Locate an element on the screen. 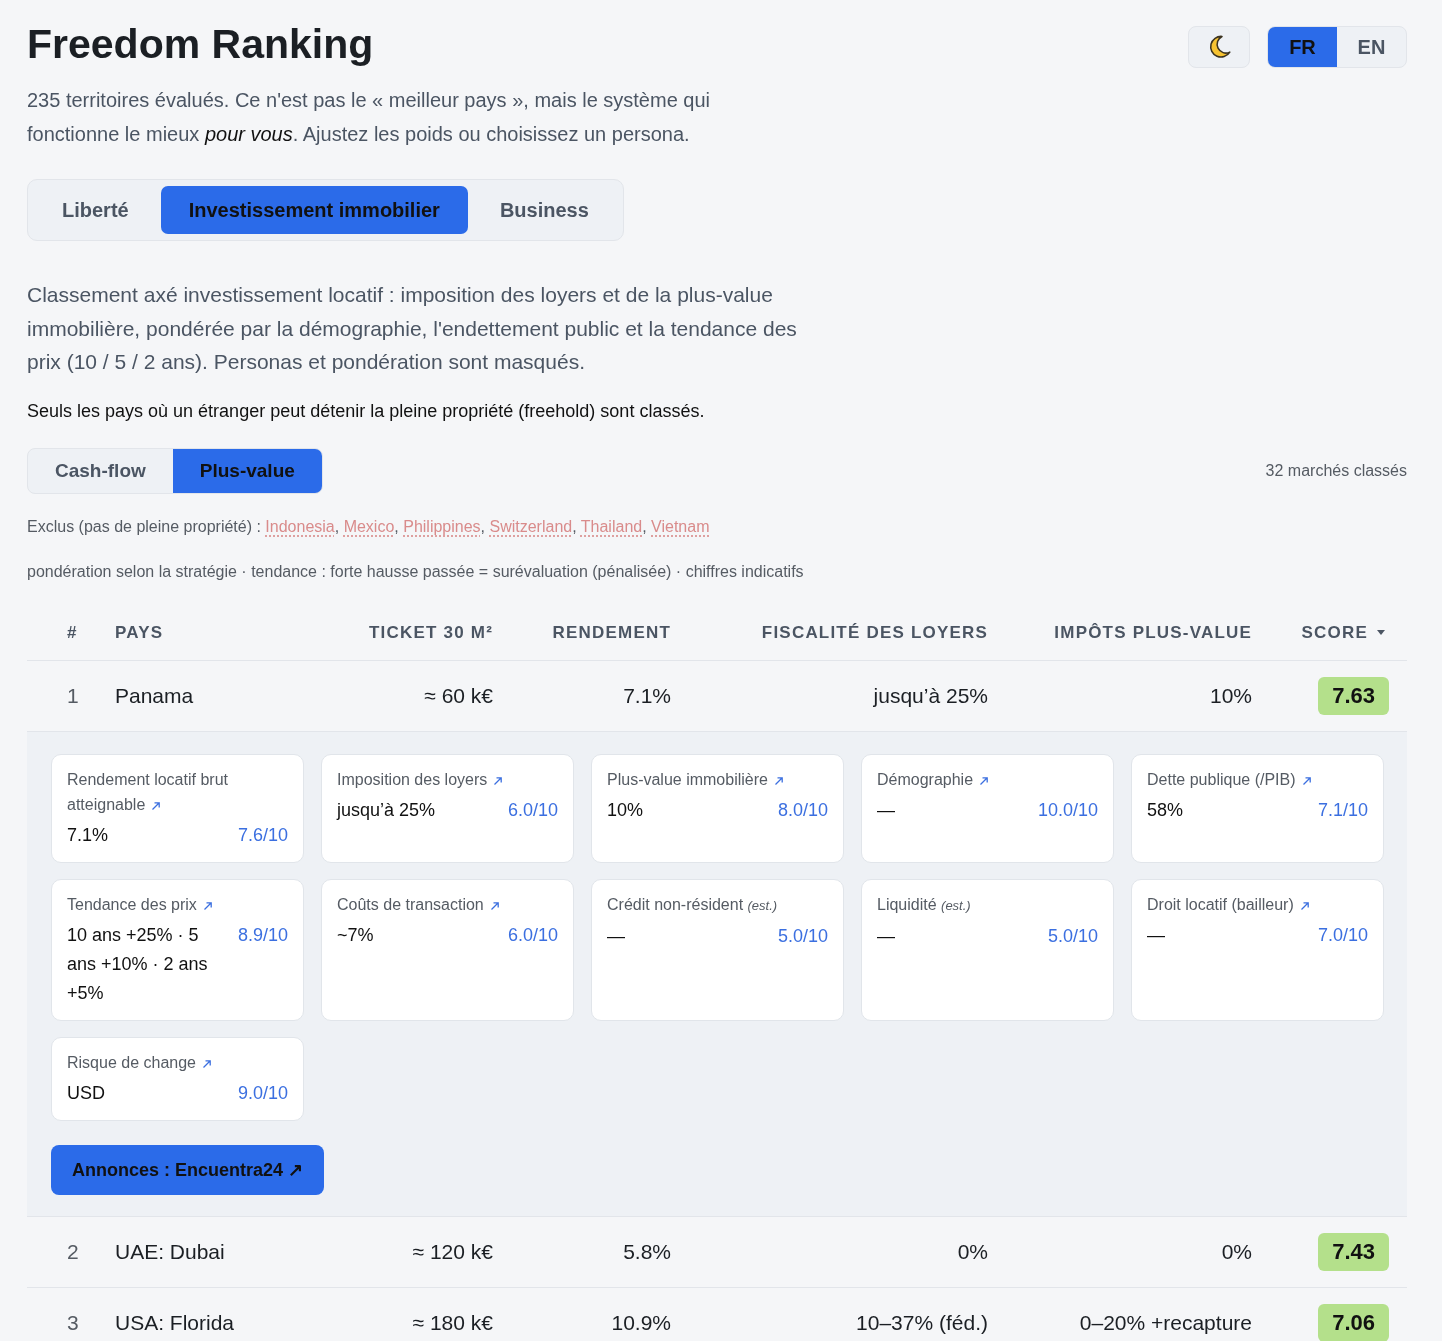 Image resolution: width=1442 pixels, height=1341 pixels. table-row: 3 USA: Florida ≈ 180 k€ 10.9% 10–37% (féd.) 0–20% +recapture 7.06 is located at coordinates (717, 1314).